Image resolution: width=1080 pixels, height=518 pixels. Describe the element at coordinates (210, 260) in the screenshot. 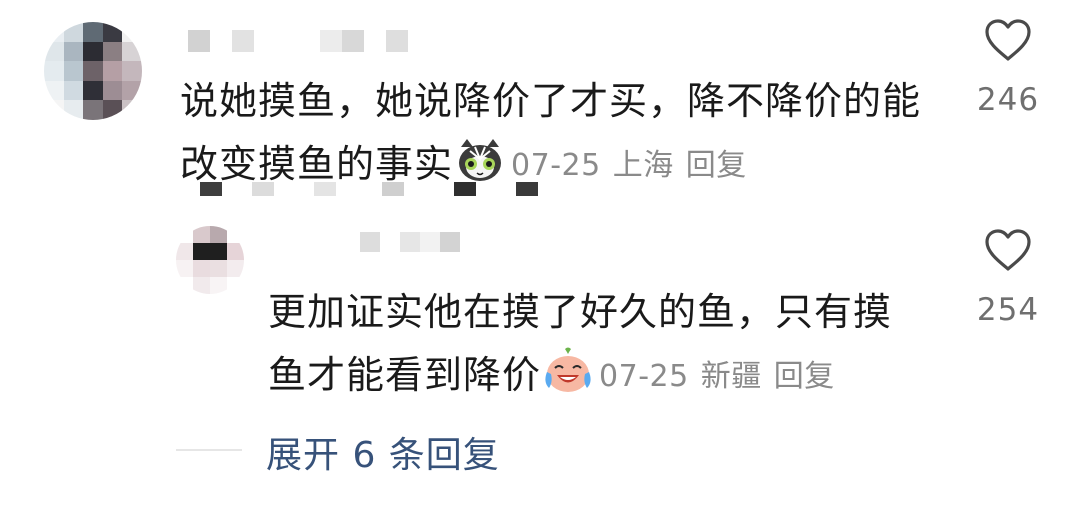

I see `reply-avatar` at that location.